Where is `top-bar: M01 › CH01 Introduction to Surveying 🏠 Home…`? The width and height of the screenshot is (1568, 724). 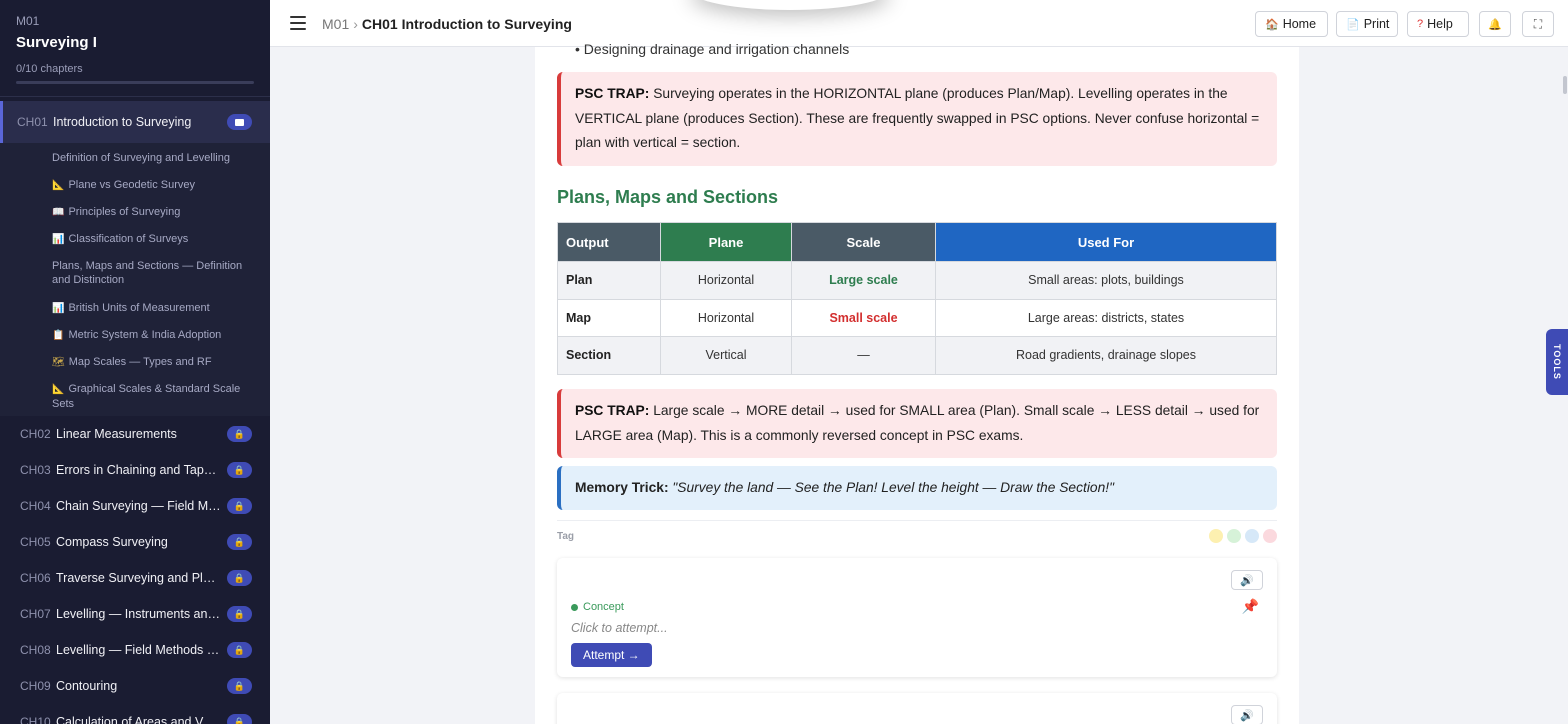
top-bar: M01 › CH01 Introduction to Surveying 🏠 Home… is located at coordinates (919, 23).